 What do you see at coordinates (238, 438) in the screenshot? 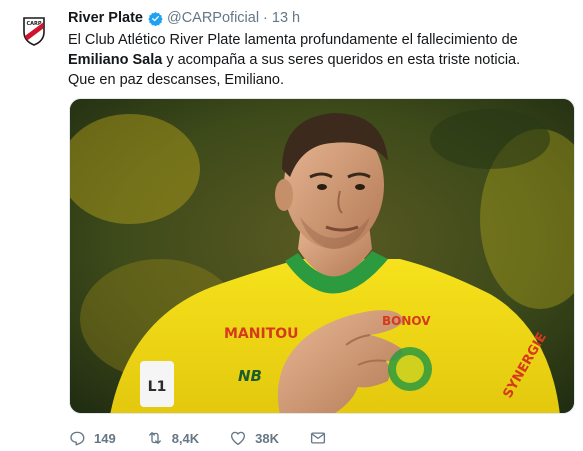
I see `heart-icon` at bounding box center [238, 438].